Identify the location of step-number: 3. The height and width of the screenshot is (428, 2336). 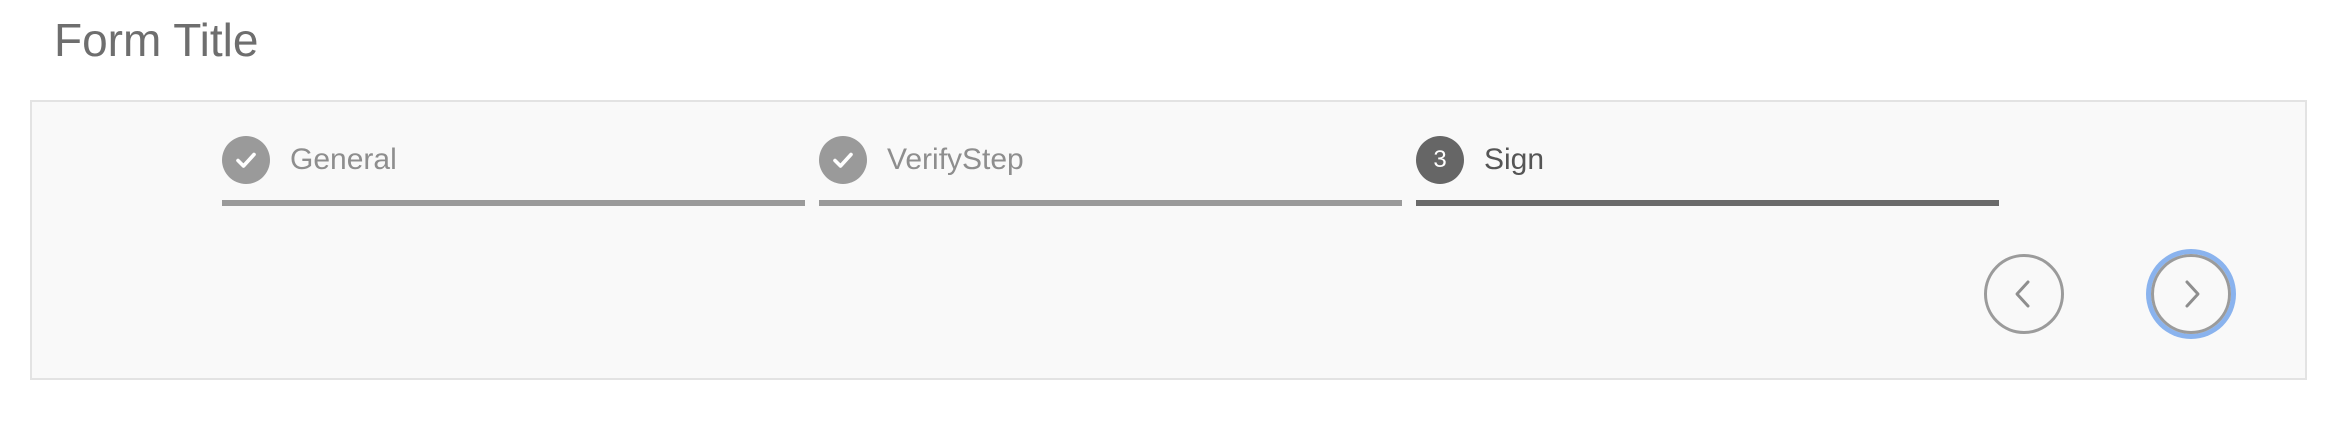
(1440, 159).